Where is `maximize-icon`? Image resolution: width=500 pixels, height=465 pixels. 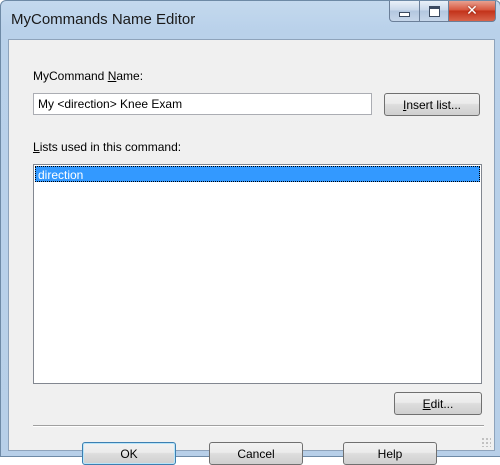
maximize-icon is located at coordinates (434, 11).